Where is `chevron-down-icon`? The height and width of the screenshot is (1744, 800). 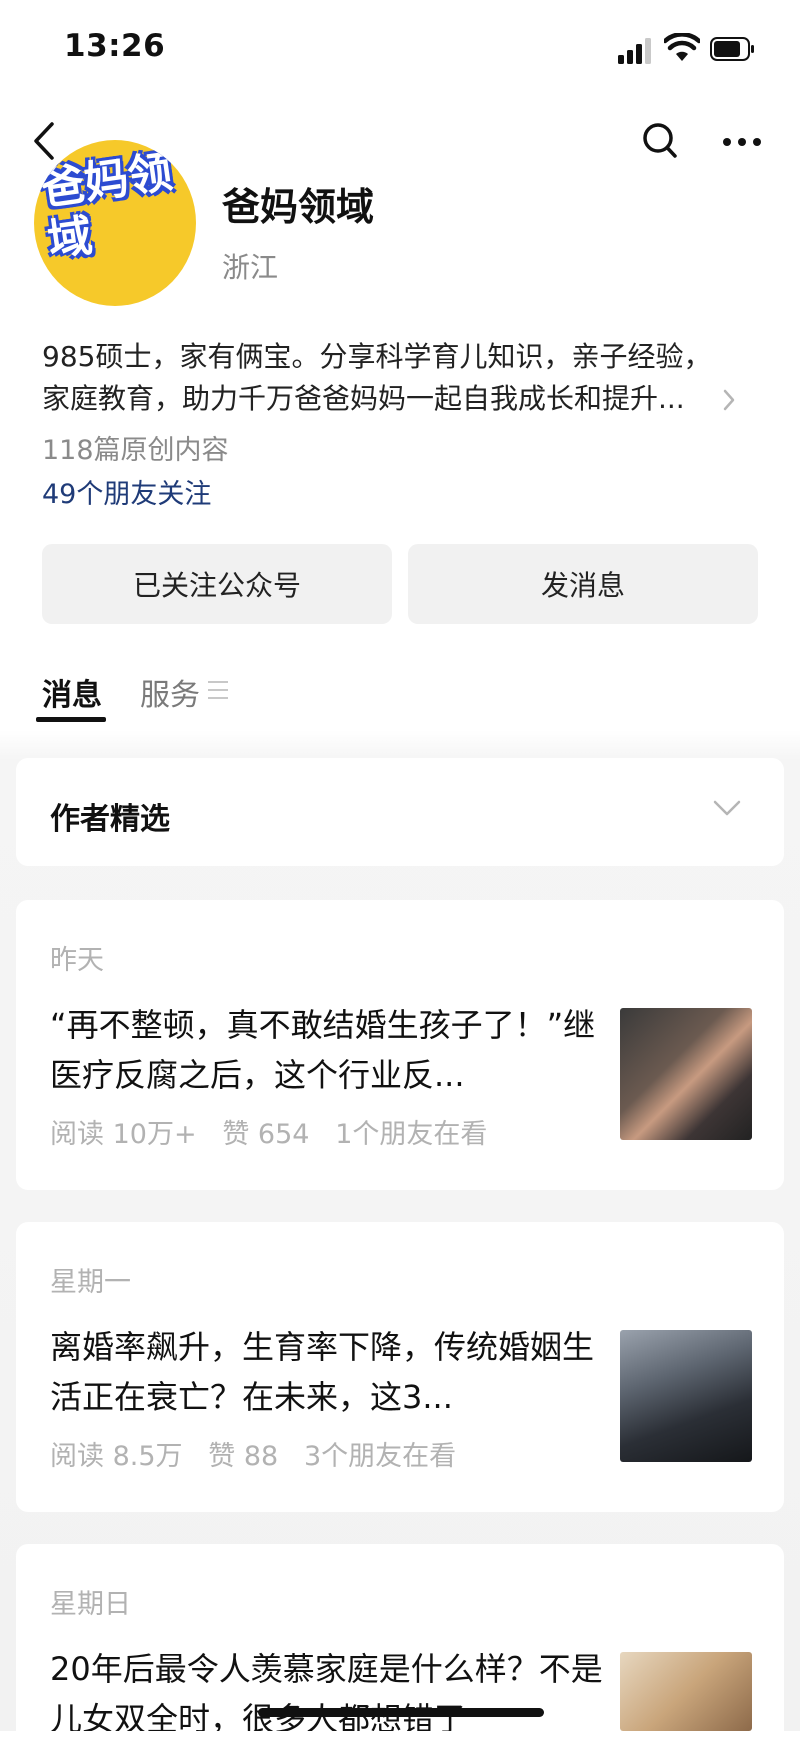 chevron-down-icon is located at coordinates (727, 808).